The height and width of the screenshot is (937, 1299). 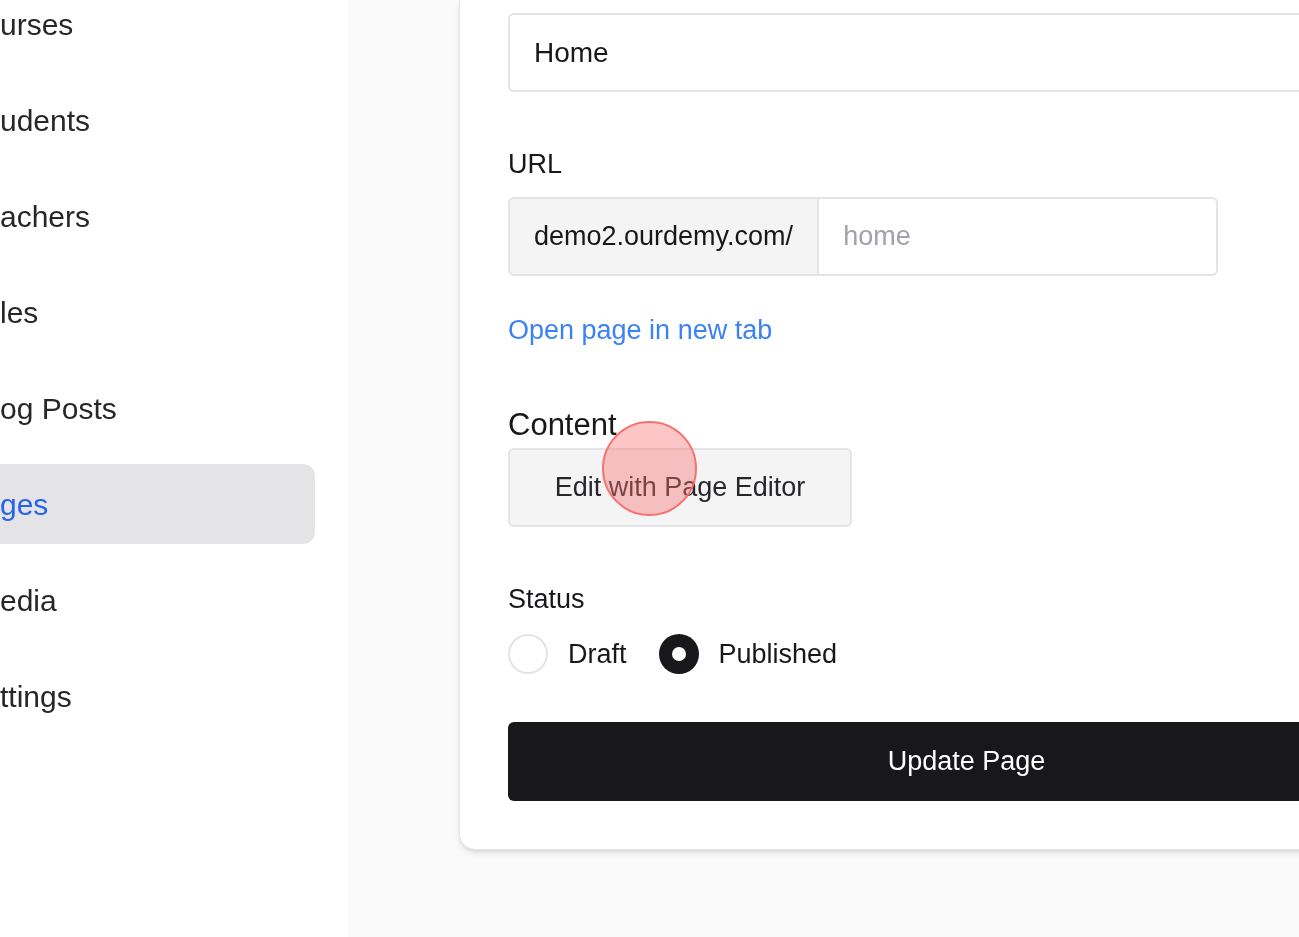 What do you see at coordinates (157, 408) in the screenshot?
I see `sidebar-item: og Posts` at bounding box center [157, 408].